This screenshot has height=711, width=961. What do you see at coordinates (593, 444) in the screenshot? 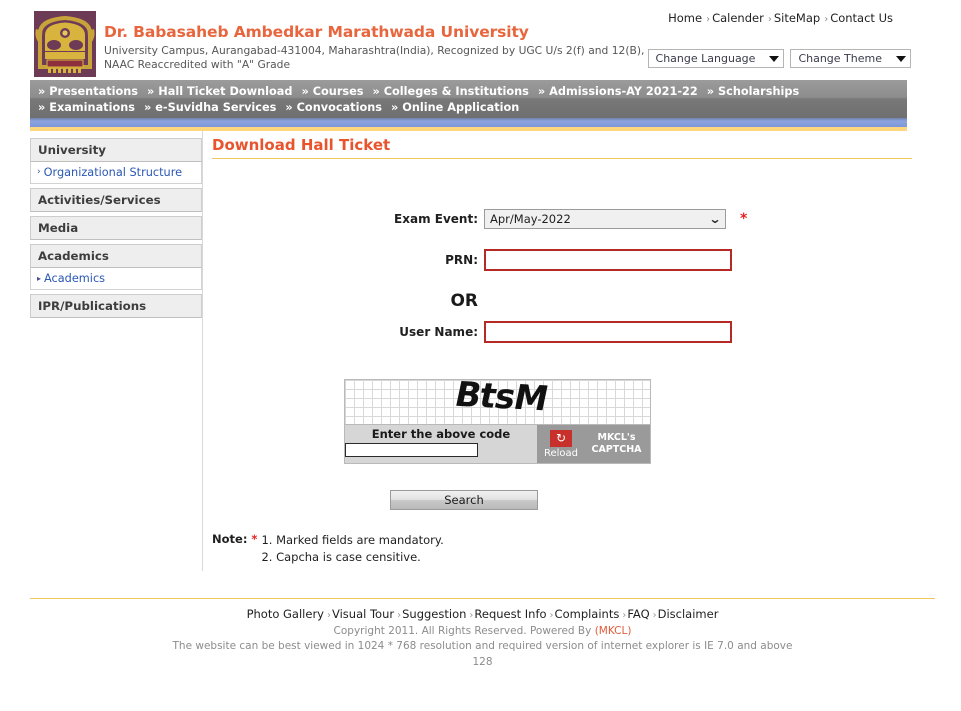
I see `captcha-brand-area: ↻ Reload MKCL's CAPTCHA` at bounding box center [593, 444].